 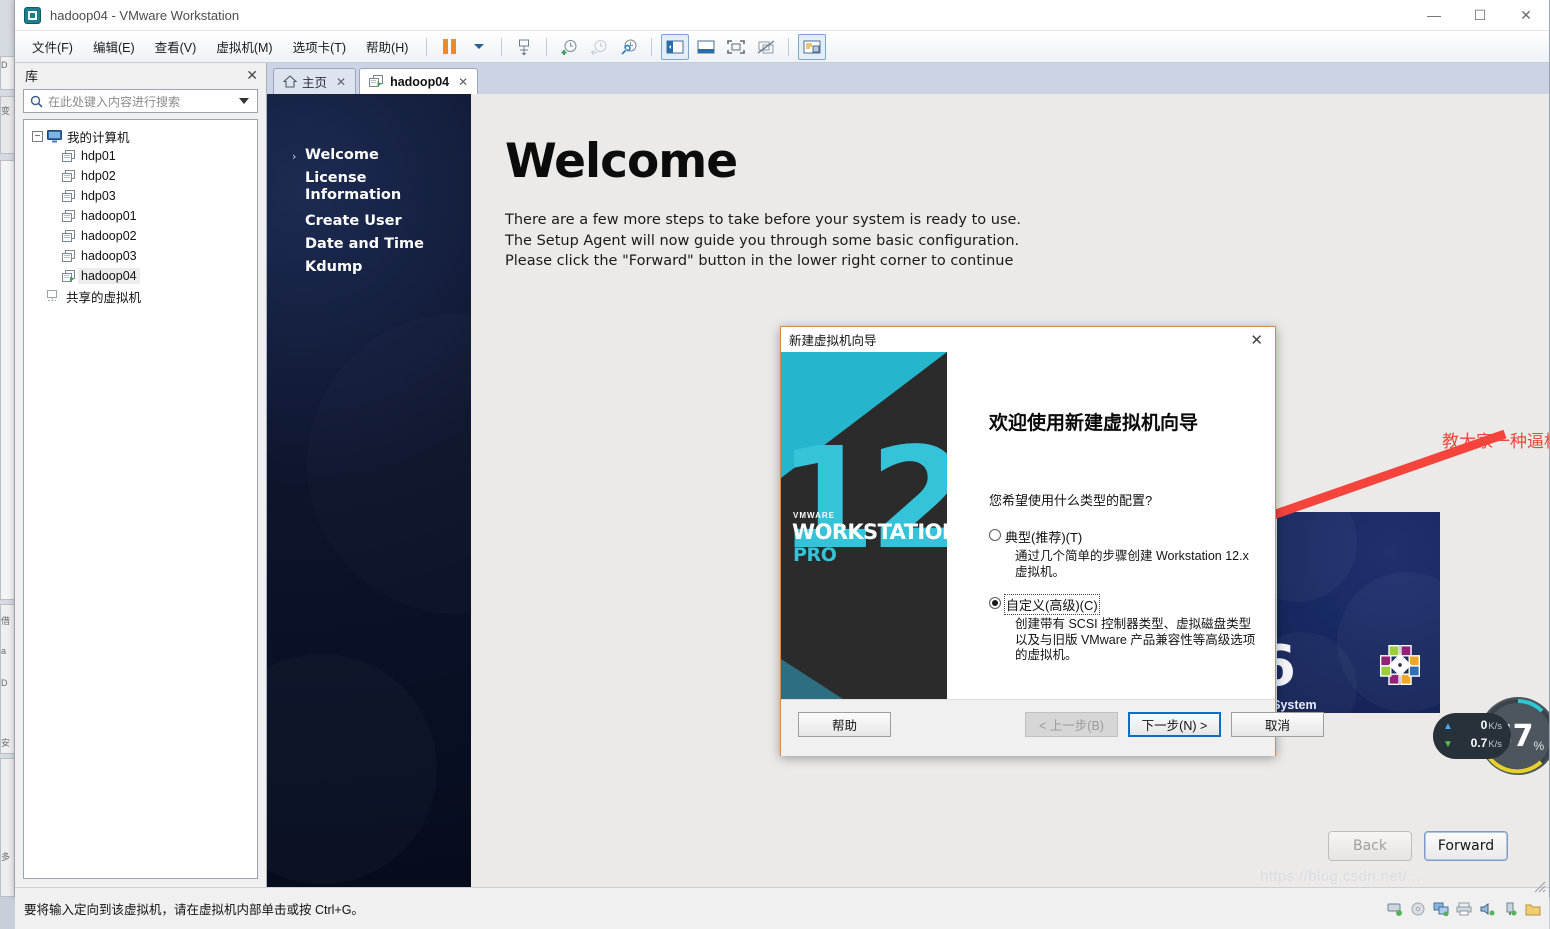 What do you see at coordinates (6, 857) in the screenshot?
I see `bg-fragment-text: 多` at bounding box center [6, 857].